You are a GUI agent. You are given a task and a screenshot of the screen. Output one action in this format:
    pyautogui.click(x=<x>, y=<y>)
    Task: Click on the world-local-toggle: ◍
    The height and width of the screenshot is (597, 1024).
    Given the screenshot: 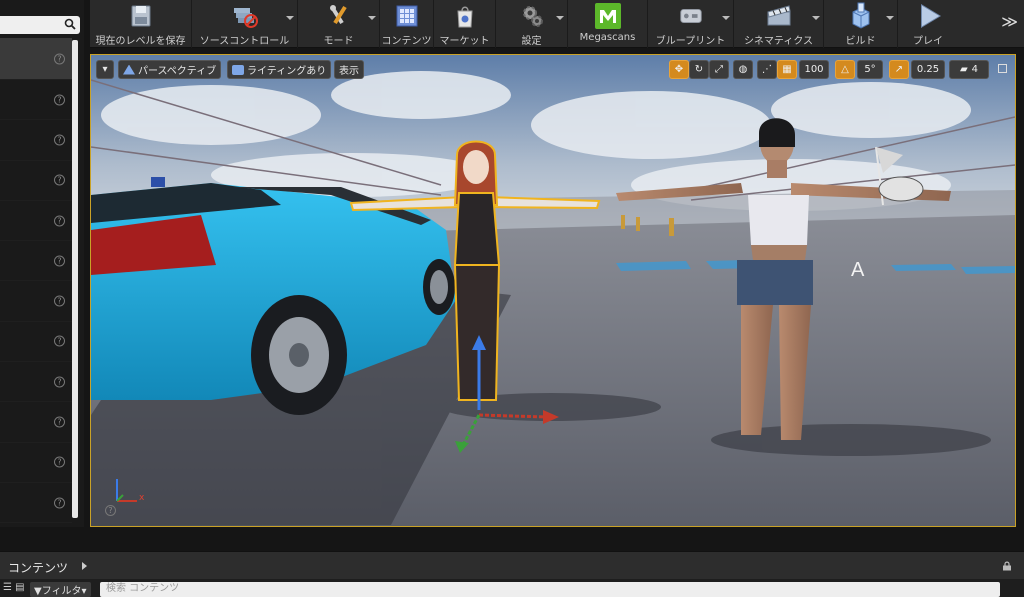 What is the action you would take?
    pyautogui.click(x=743, y=69)
    